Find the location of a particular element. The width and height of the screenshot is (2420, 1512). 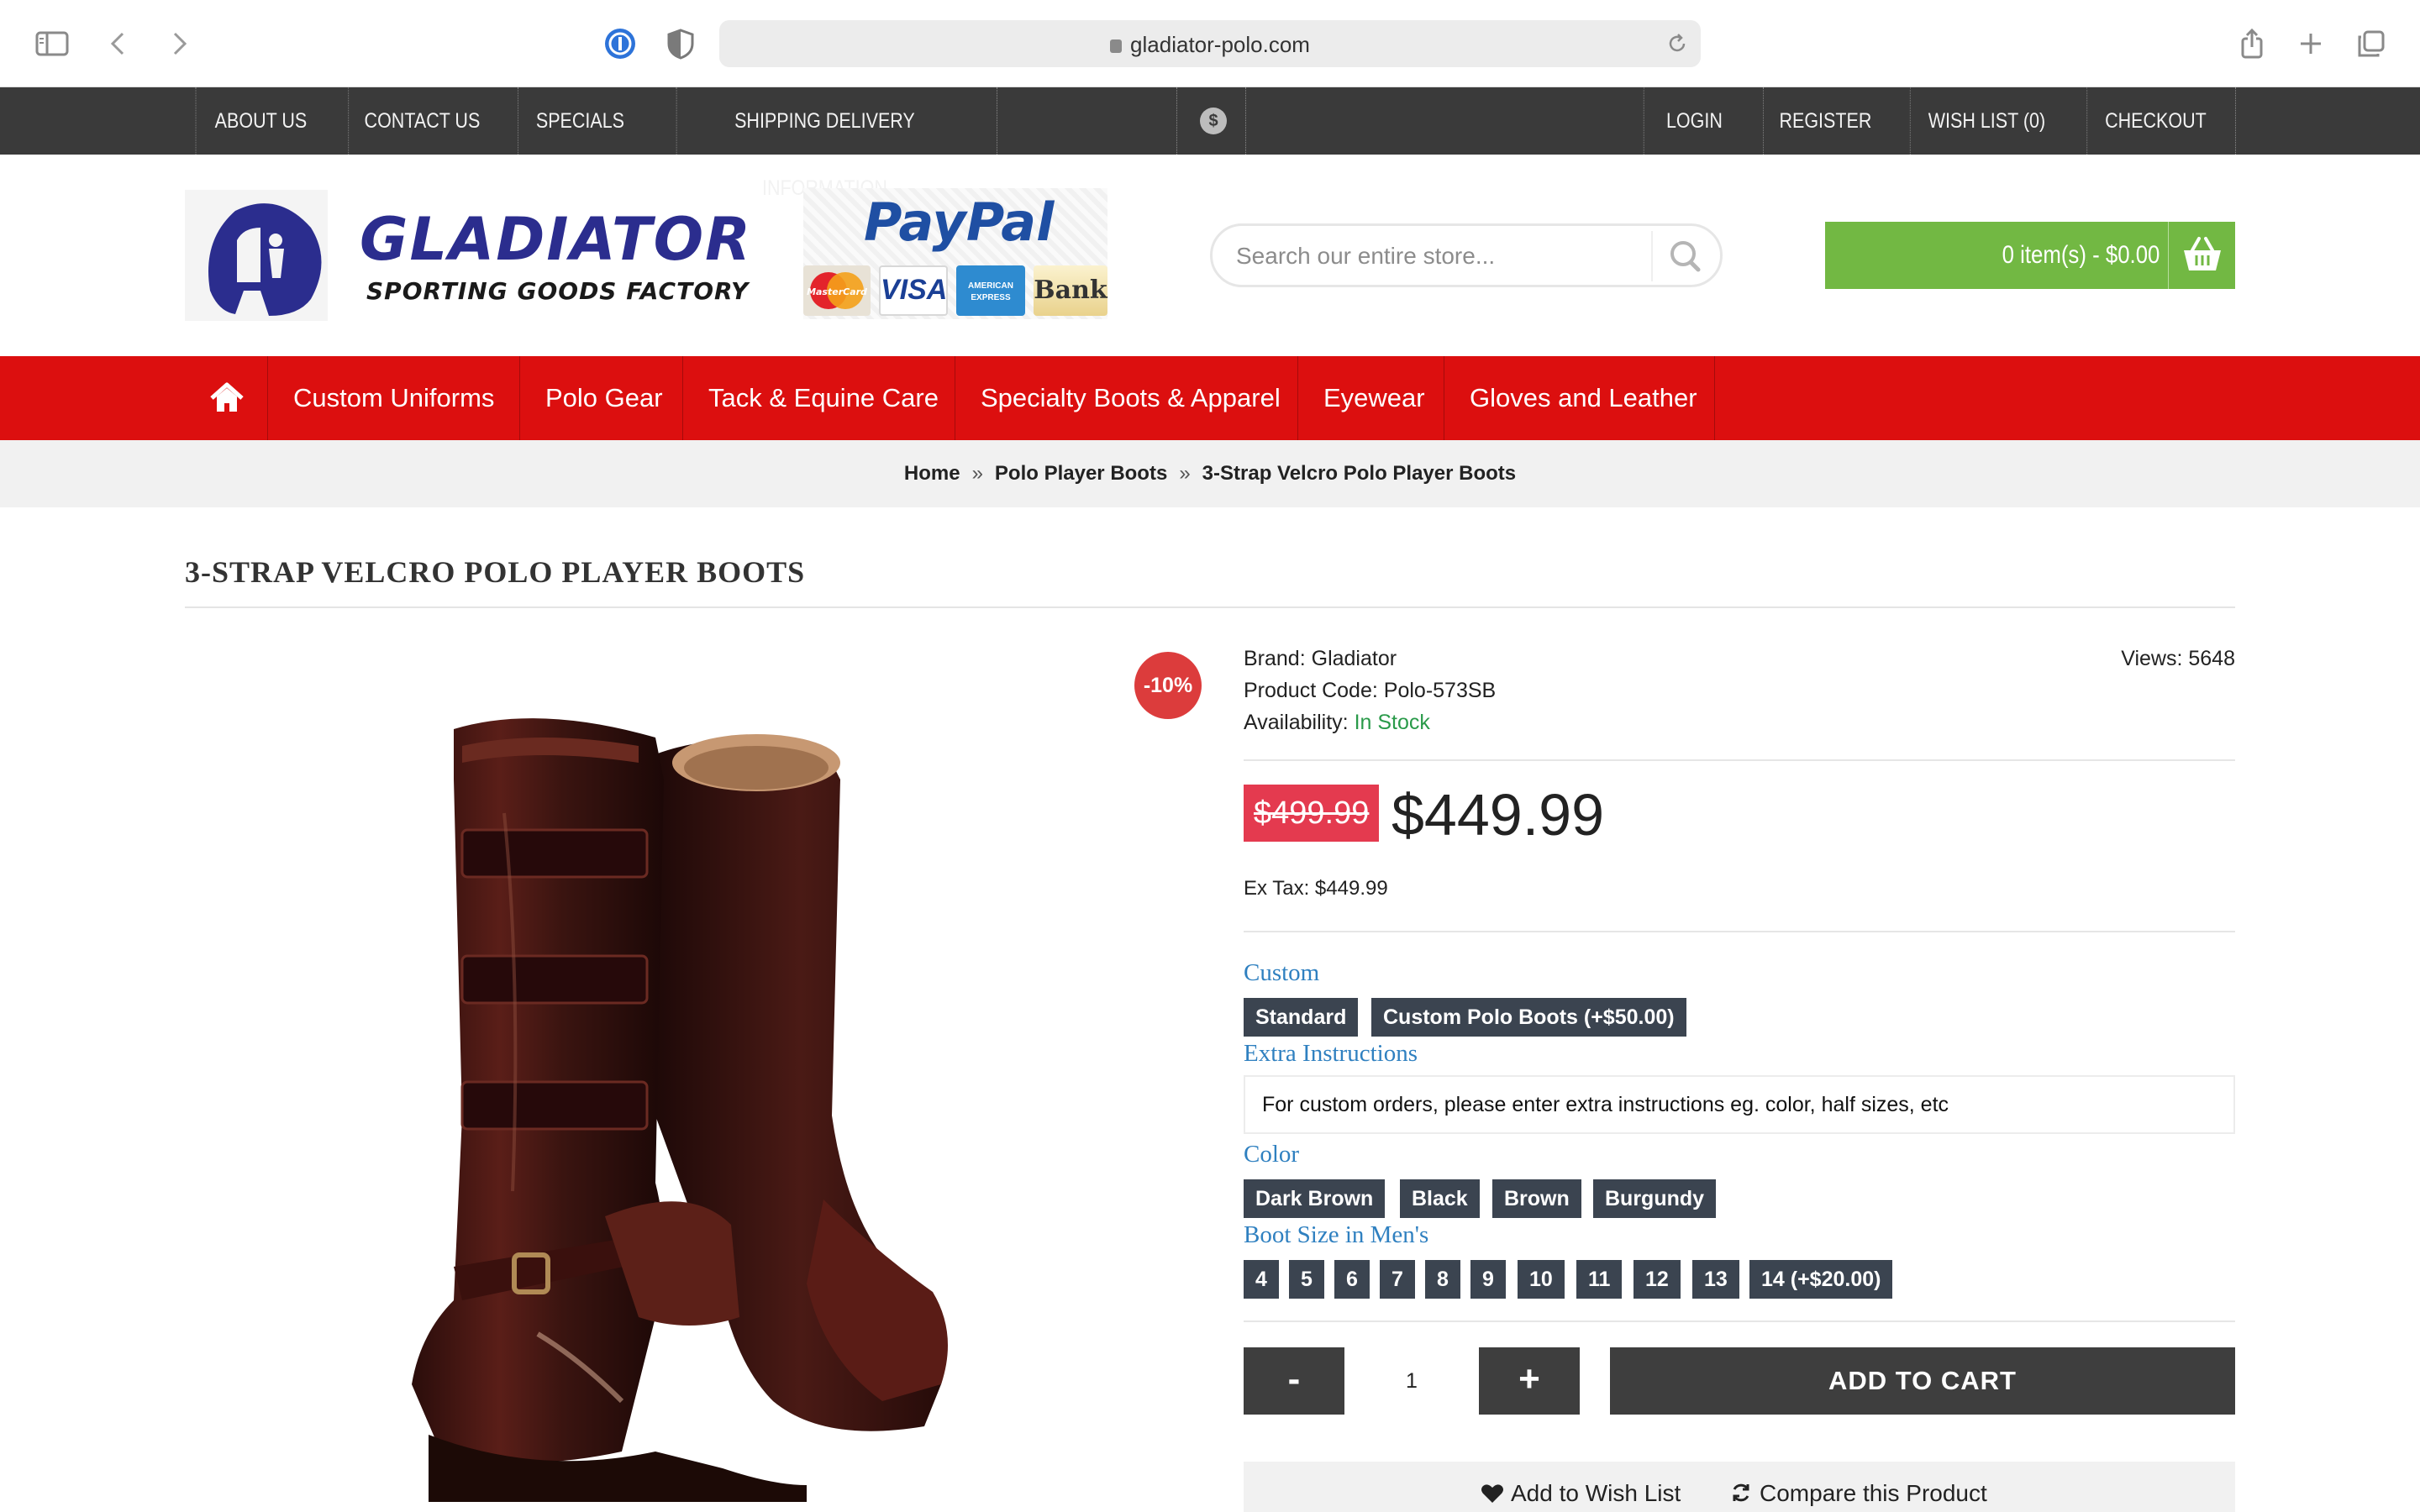

refresh-icon is located at coordinates (1741, 1492).